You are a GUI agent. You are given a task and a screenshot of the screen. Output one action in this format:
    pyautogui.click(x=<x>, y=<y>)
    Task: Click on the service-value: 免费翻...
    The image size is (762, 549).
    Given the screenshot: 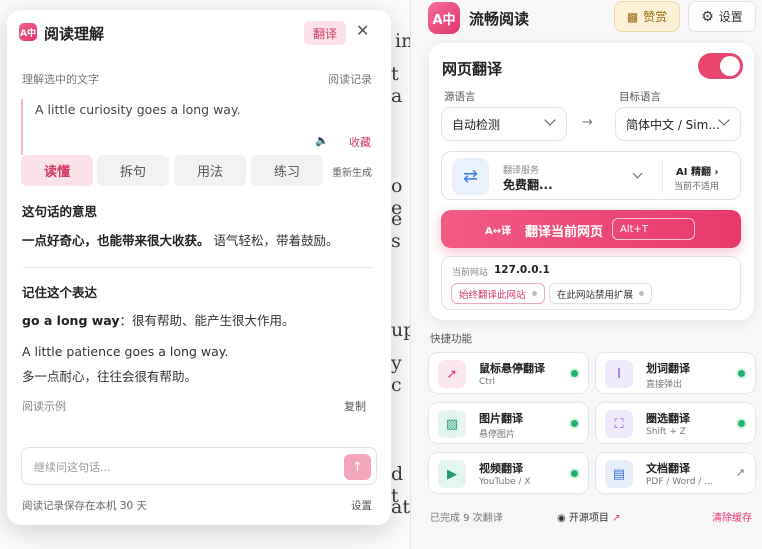 What is the action you would take?
    pyautogui.click(x=528, y=185)
    